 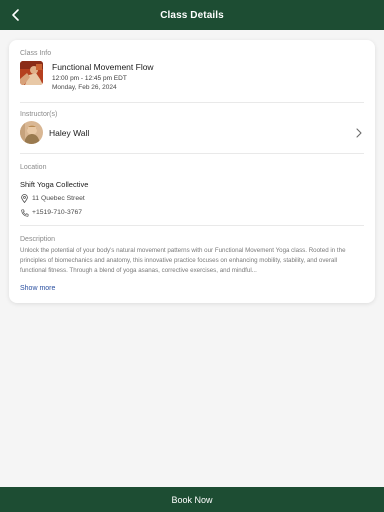 I want to click on class-thumbnail, so click(x=31, y=73).